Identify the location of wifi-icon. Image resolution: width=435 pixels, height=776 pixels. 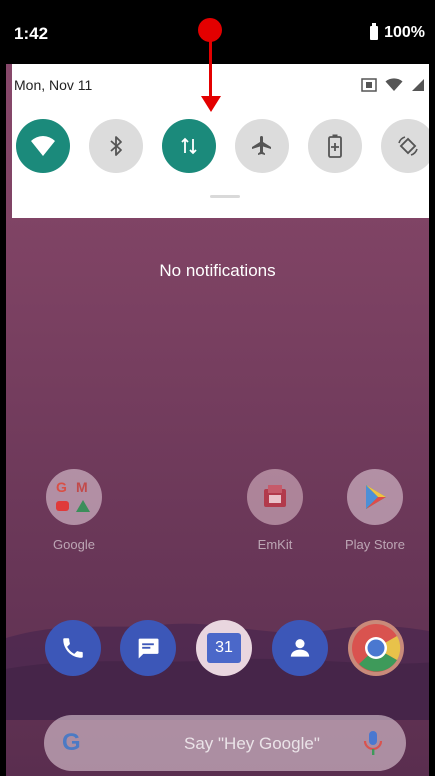
(43, 146).